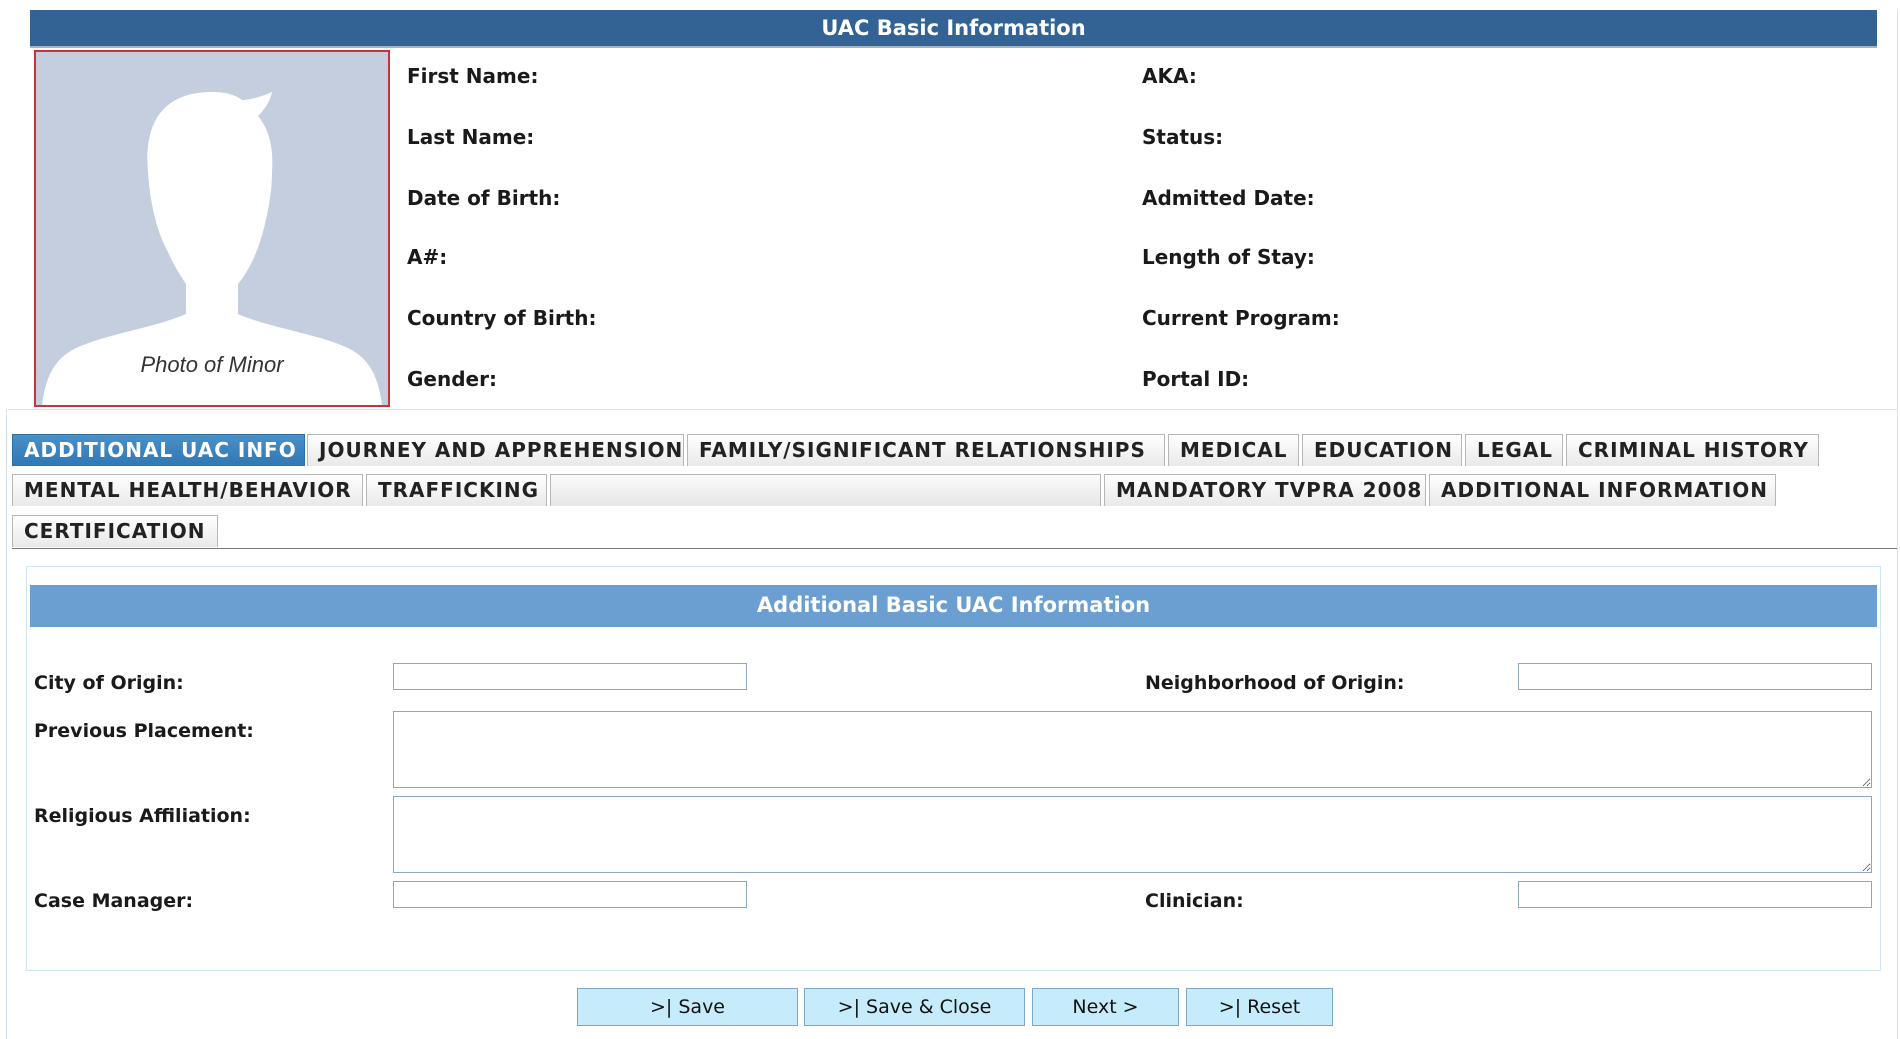 The width and height of the screenshot is (1900, 1039). I want to click on neighborhood-of-origin-input, so click(1695, 676).